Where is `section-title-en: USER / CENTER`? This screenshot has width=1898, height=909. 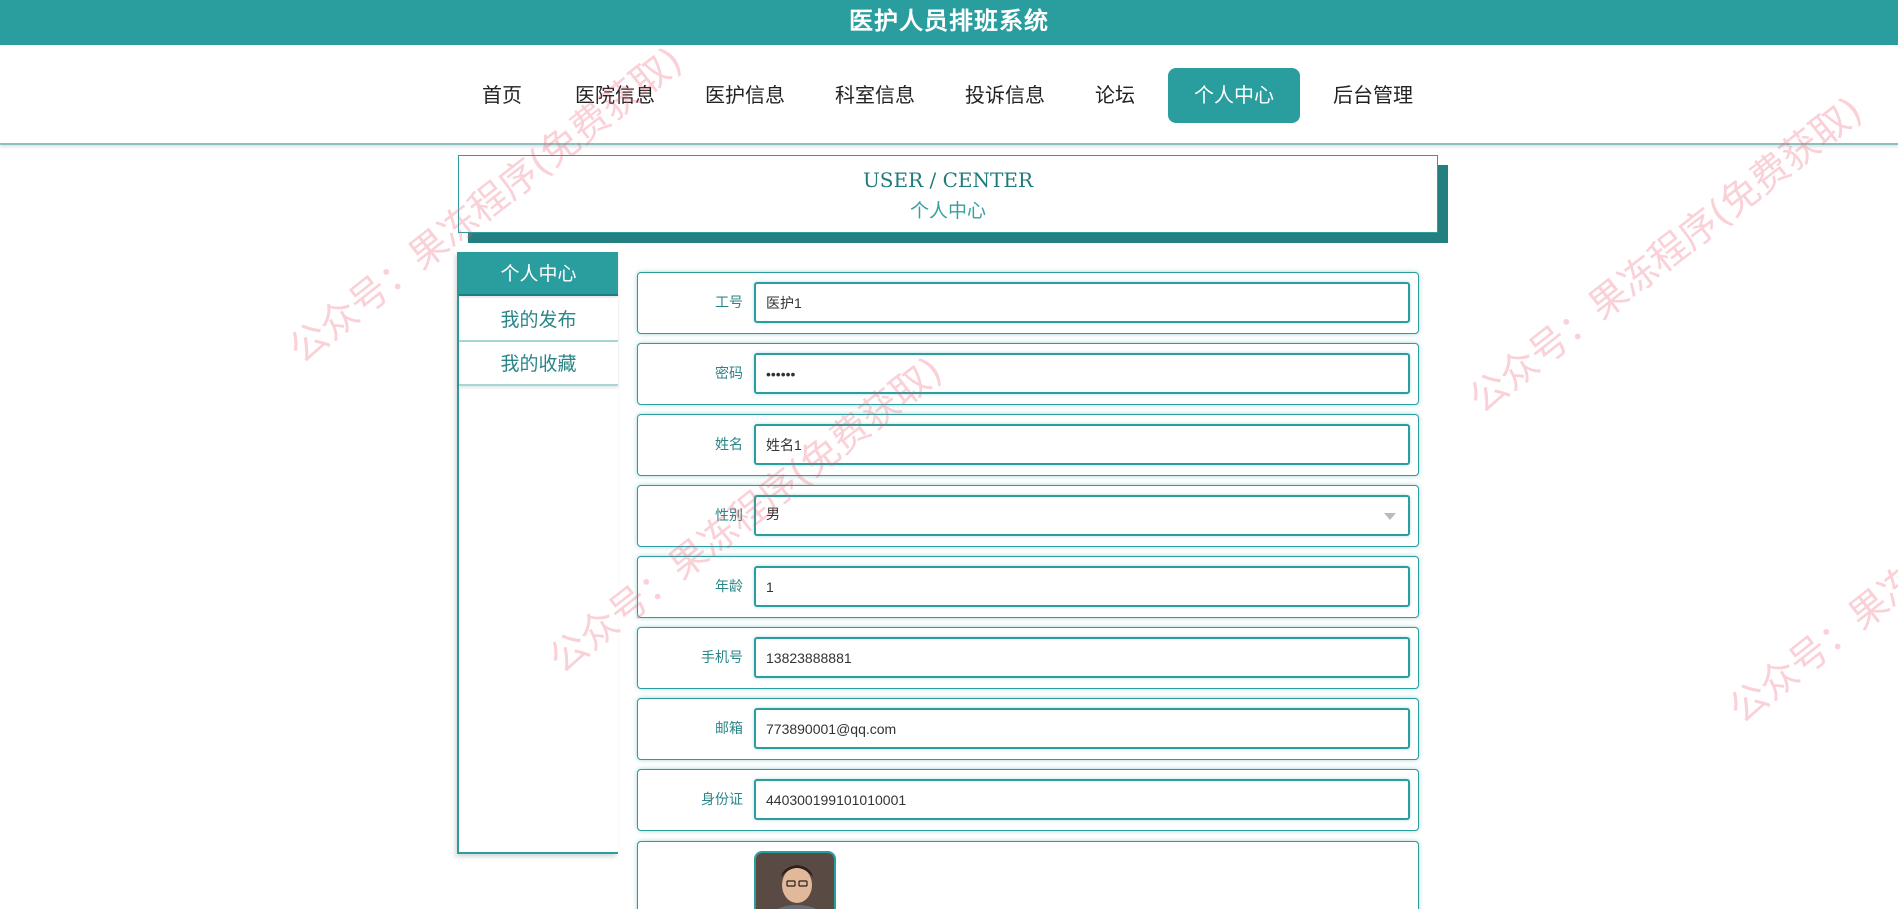 section-title-en: USER / CENTER is located at coordinates (948, 180).